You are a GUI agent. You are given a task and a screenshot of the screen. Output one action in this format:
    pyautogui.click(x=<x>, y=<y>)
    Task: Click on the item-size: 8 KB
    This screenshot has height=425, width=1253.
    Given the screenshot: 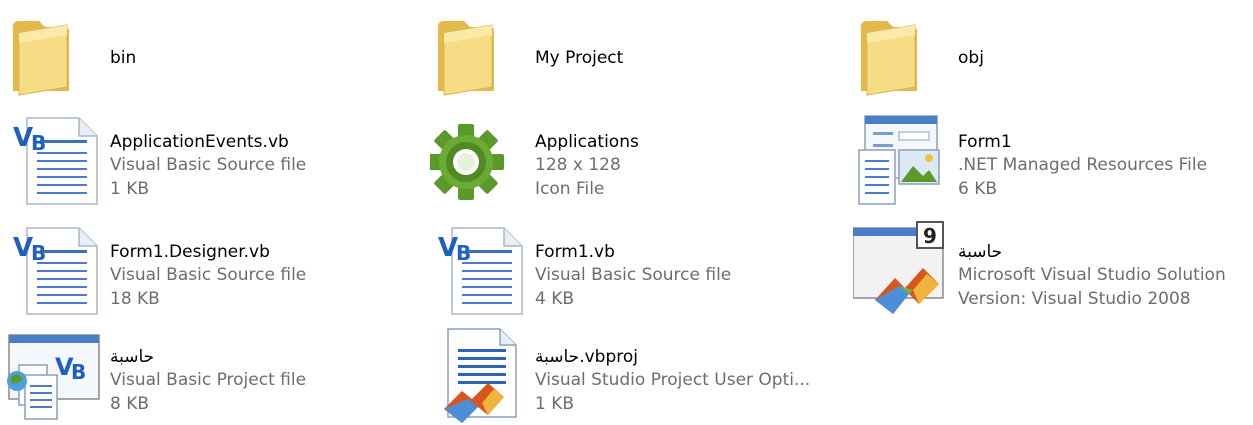 What is the action you would take?
    pyautogui.click(x=130, y=404)
    